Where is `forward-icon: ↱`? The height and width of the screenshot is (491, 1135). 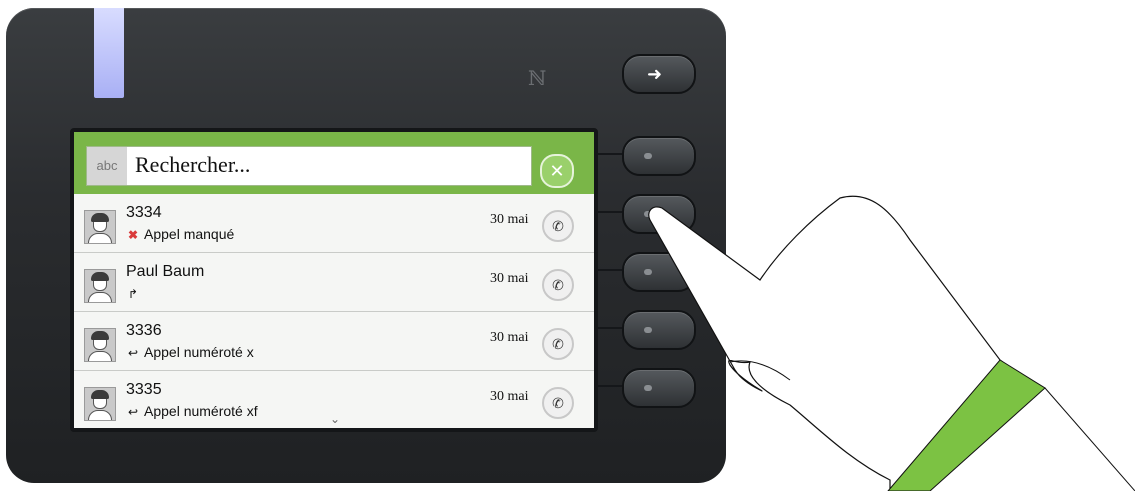 forward-icon: ↱ is located at coordinates (133, 294).